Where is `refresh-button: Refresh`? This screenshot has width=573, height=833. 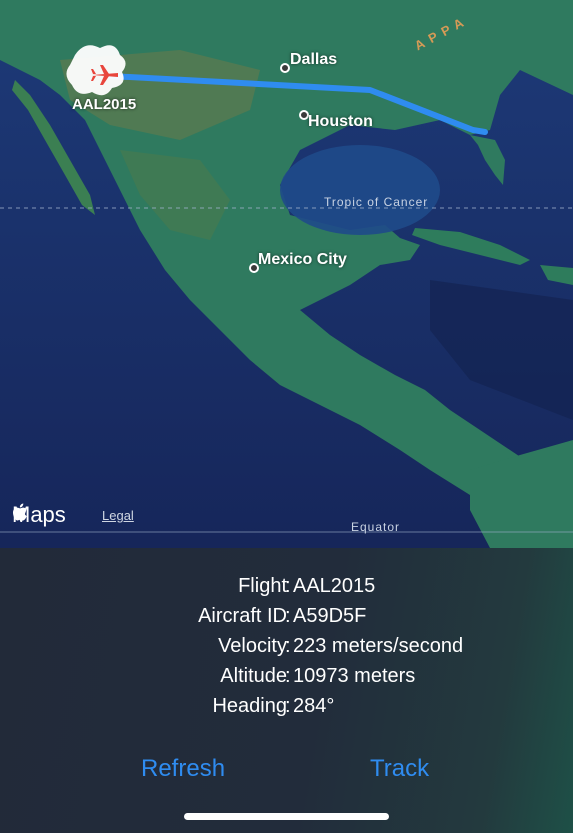
refresh-button: Refresh is located at coordinates (183, 769).